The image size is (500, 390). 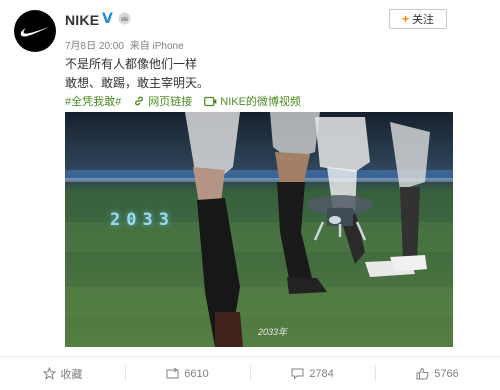 I want to click on username: NIKE, so click(x=82, y=20).